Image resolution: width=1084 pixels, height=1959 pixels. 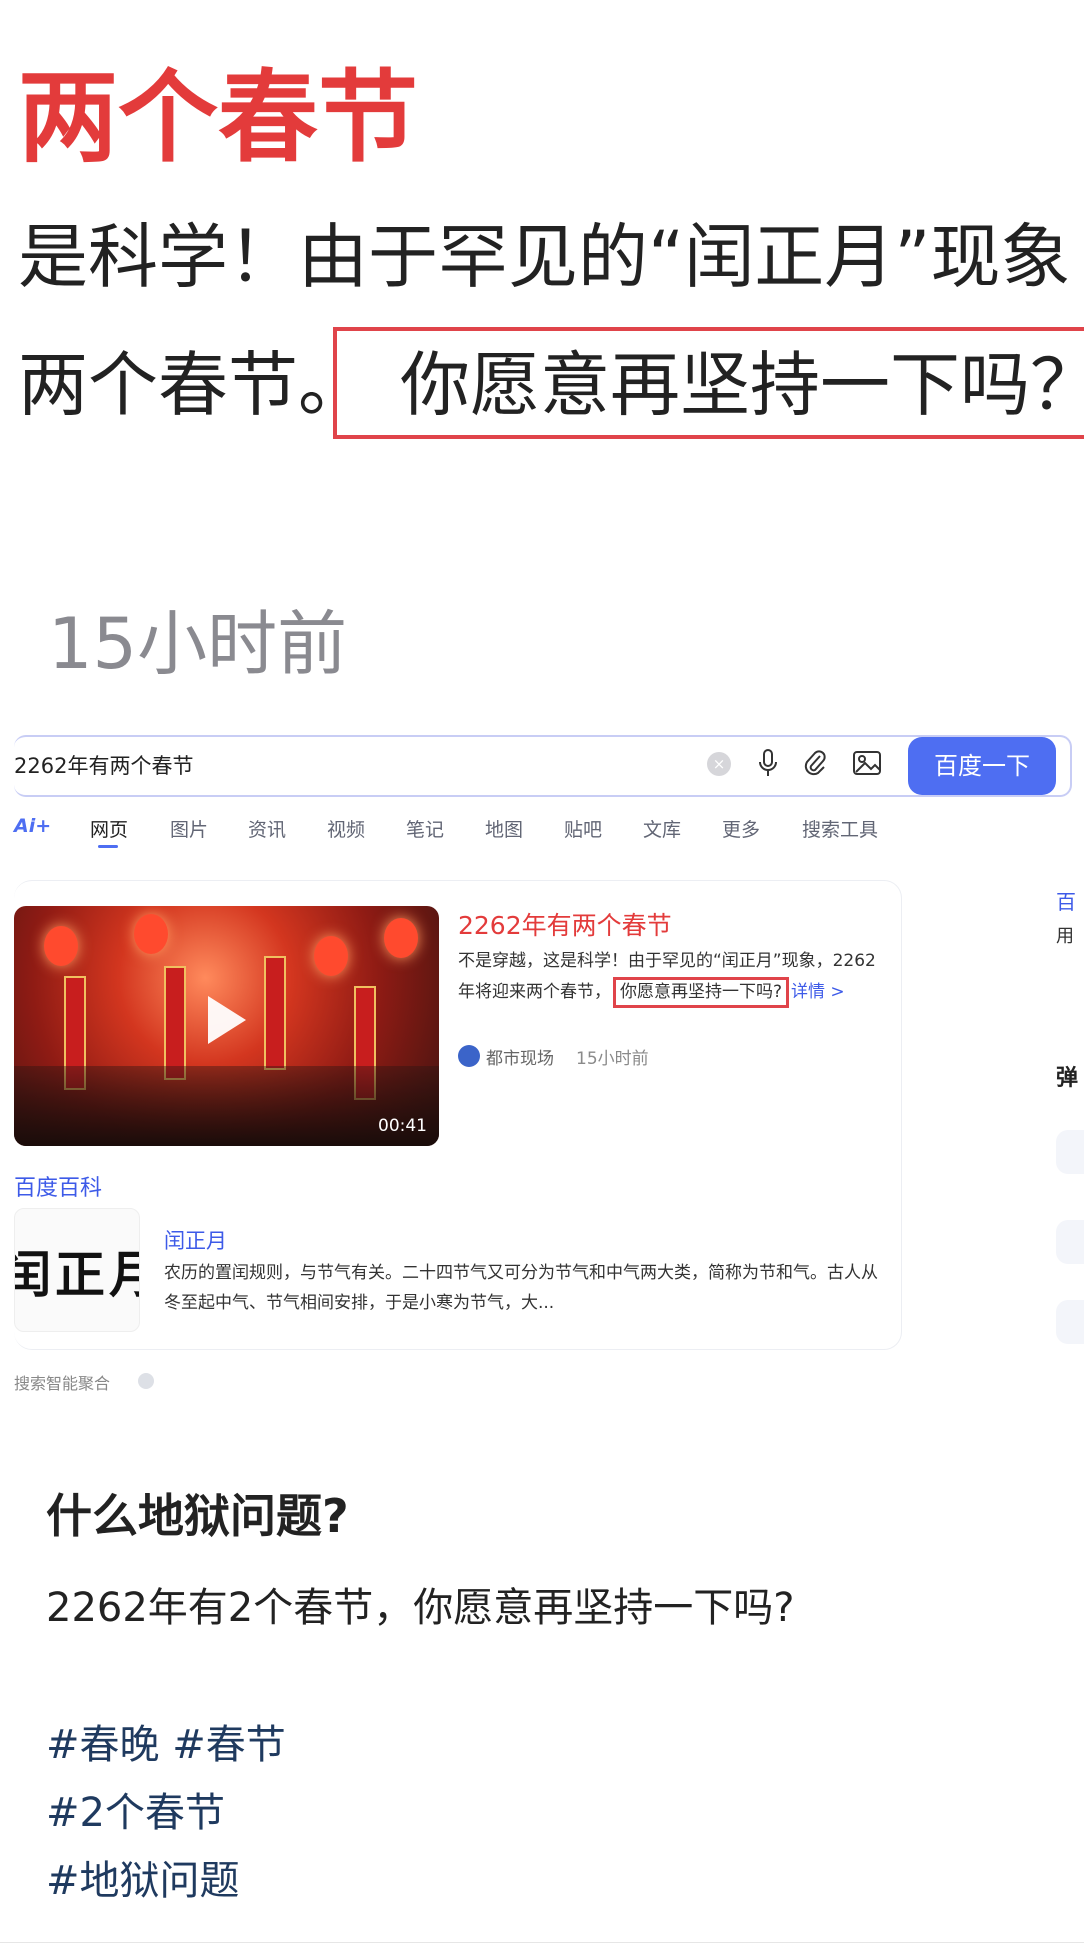 I want to click on result-time: 15小时前, so click(x=612, y=1059).